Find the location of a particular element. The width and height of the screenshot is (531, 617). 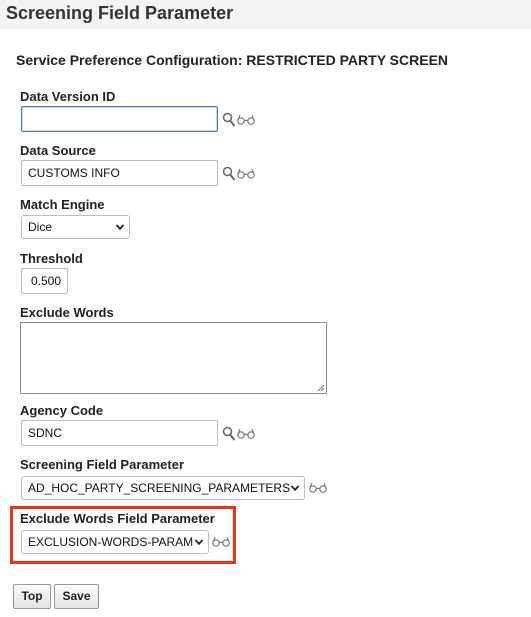

exclude-words-field-parameter-select: EXCLUSION-WORDS-PARAM is located at coordinates (115, 542).